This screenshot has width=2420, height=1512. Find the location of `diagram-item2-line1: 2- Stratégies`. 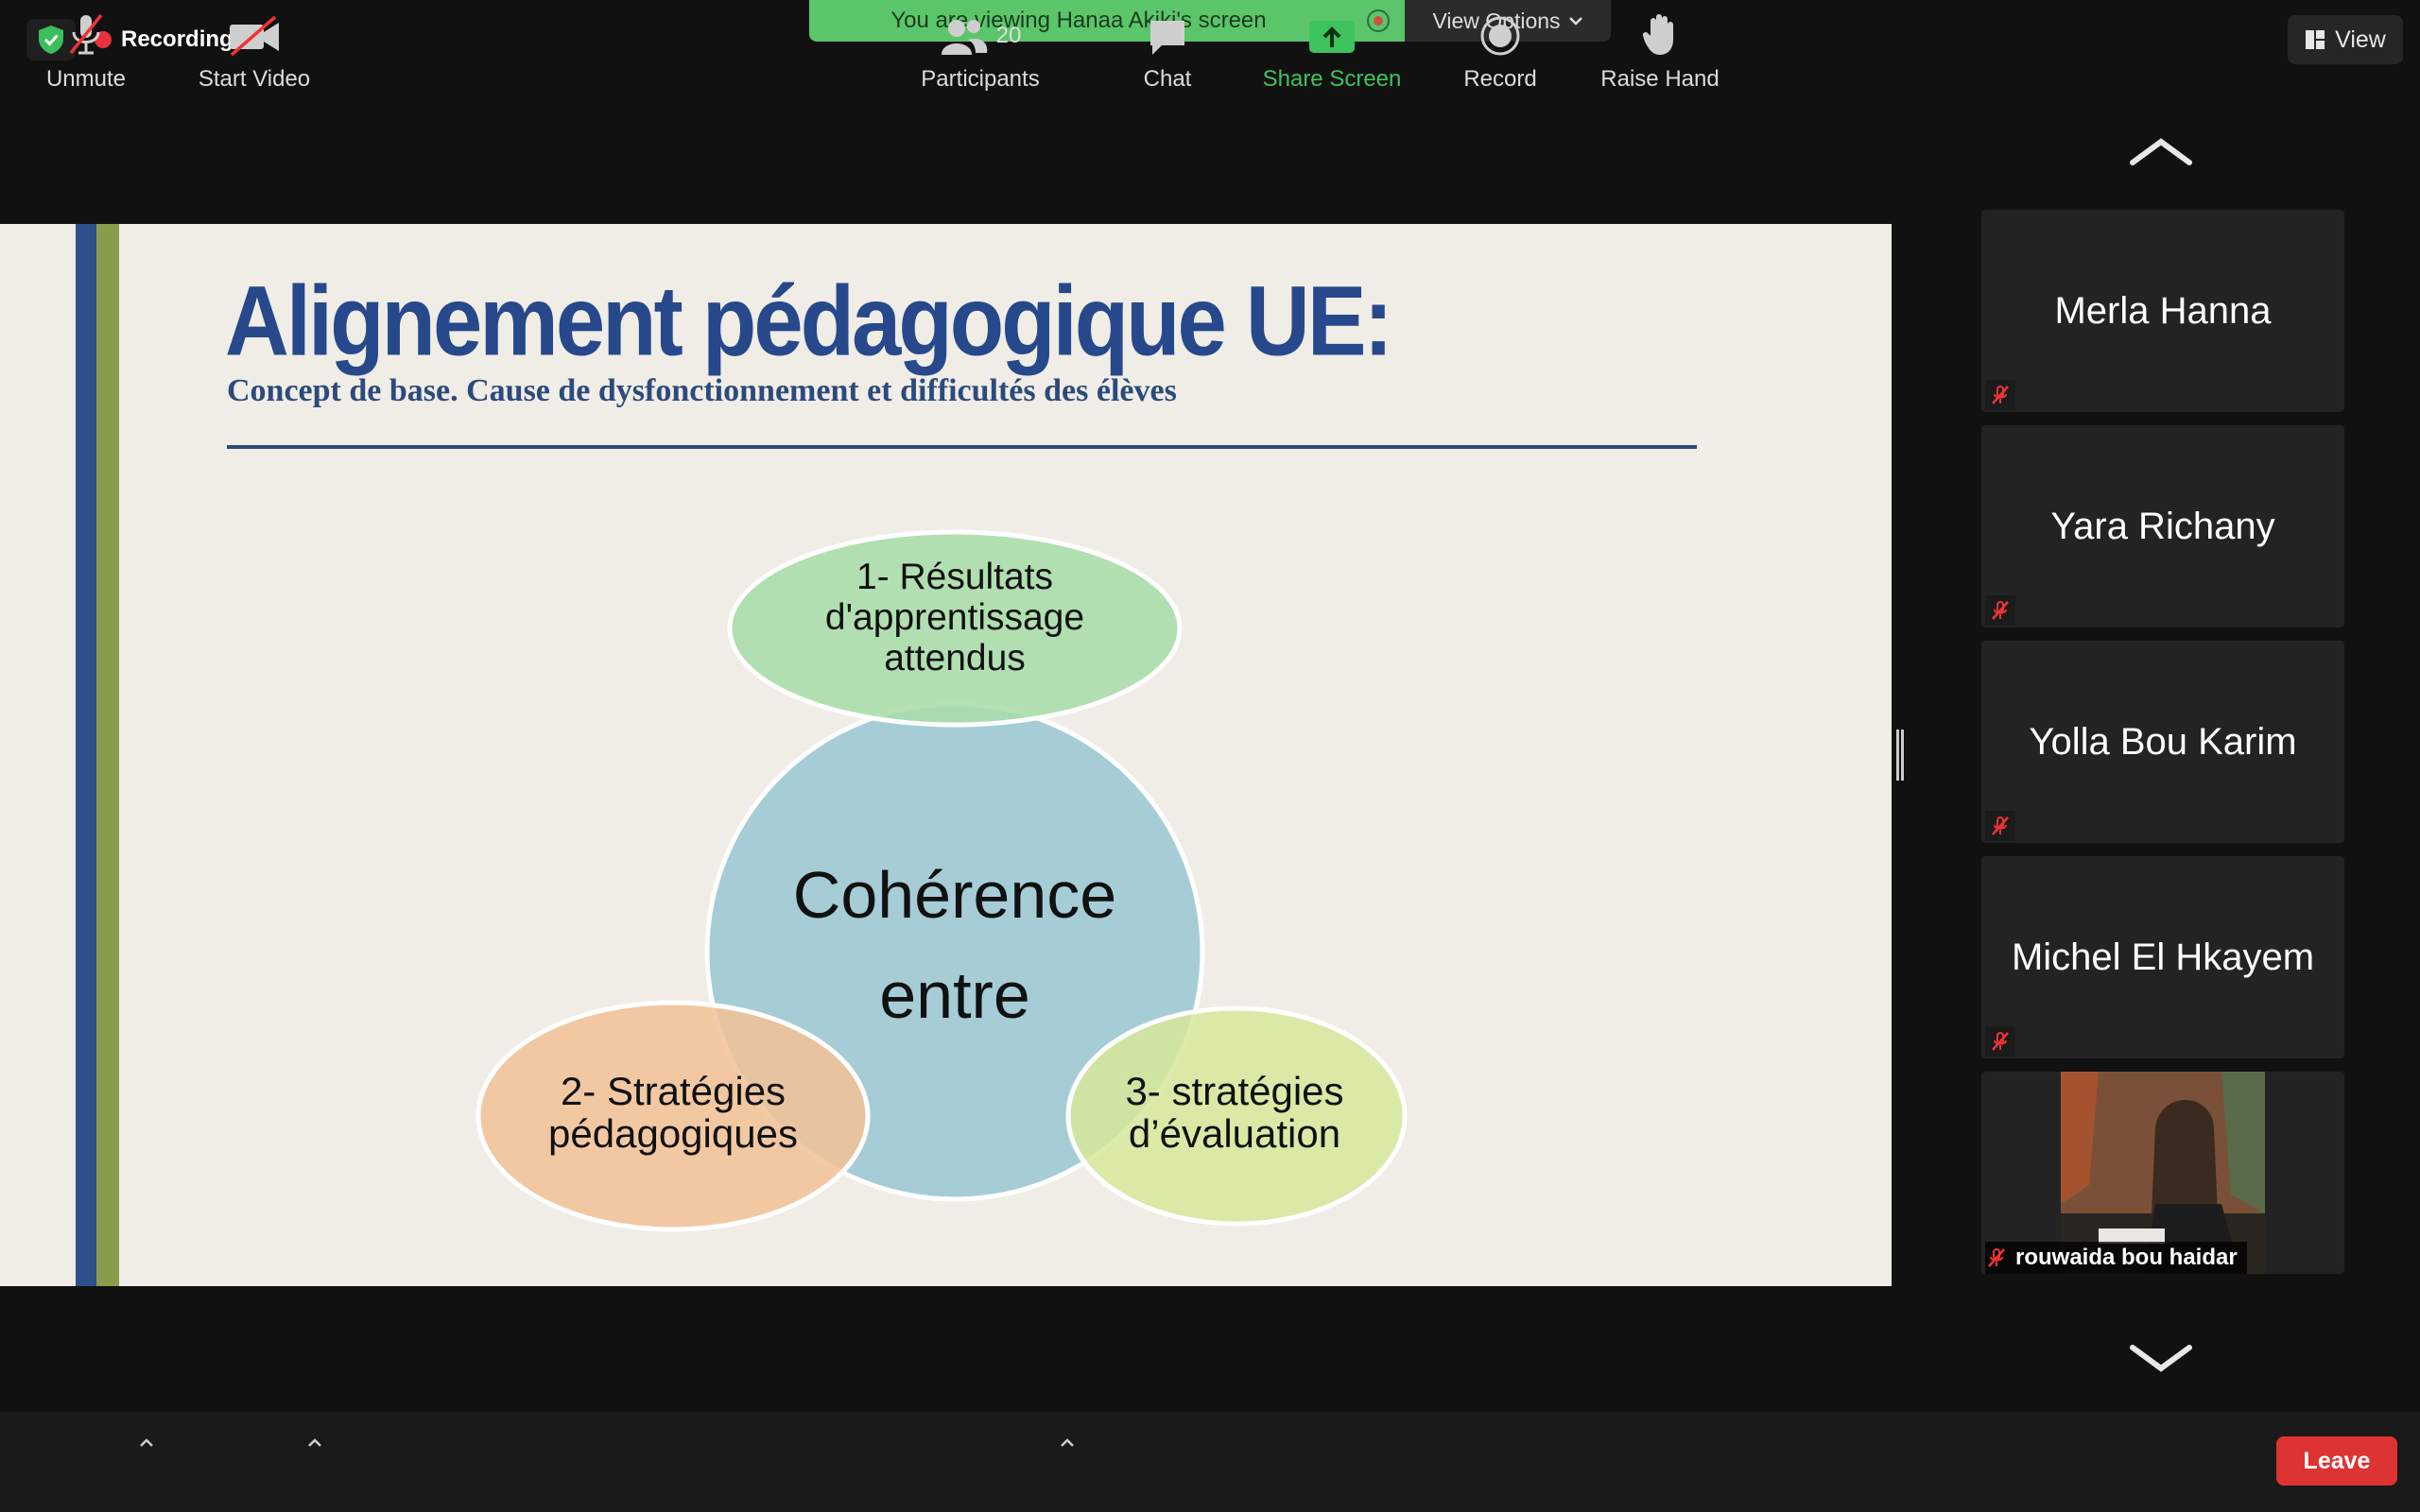

diagram-item2-line1: 2- Stratégies is located at coordinates (673, 1091).